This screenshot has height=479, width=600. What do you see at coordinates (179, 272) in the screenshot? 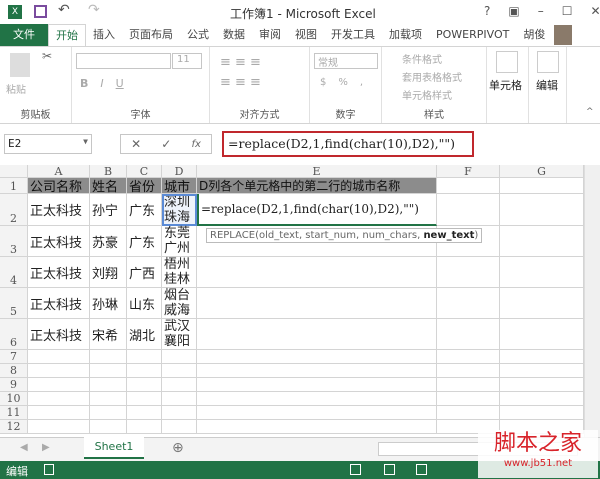
I see `cell-D4: 梧州 桂林` at bounding box center [179, 272].